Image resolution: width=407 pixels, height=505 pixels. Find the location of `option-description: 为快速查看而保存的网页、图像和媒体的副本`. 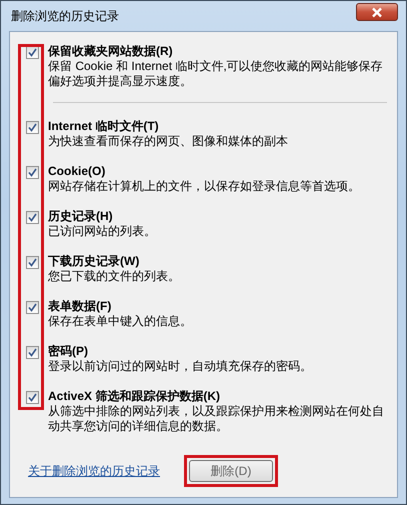

option-description: 为快速查看而保存的网页、图像和媒体的副本 is located at coordinates (168, 141).